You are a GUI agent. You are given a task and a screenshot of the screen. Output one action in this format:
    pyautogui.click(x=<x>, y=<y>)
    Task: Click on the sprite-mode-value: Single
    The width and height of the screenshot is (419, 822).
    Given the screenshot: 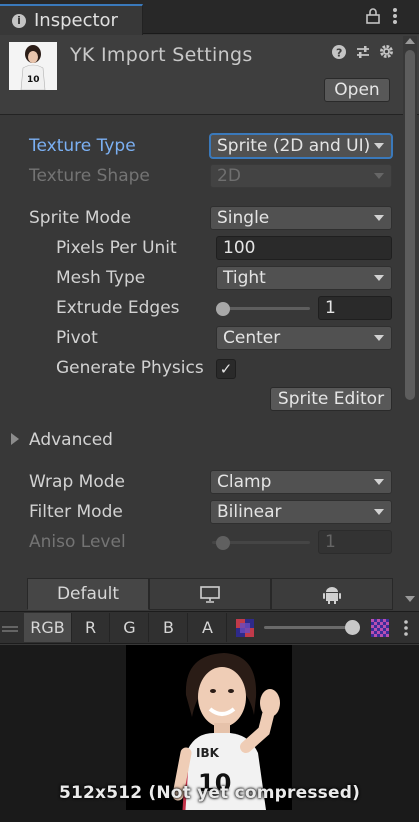 What is the action you would take?
    pyautogui.click(x=243, y=218)
    